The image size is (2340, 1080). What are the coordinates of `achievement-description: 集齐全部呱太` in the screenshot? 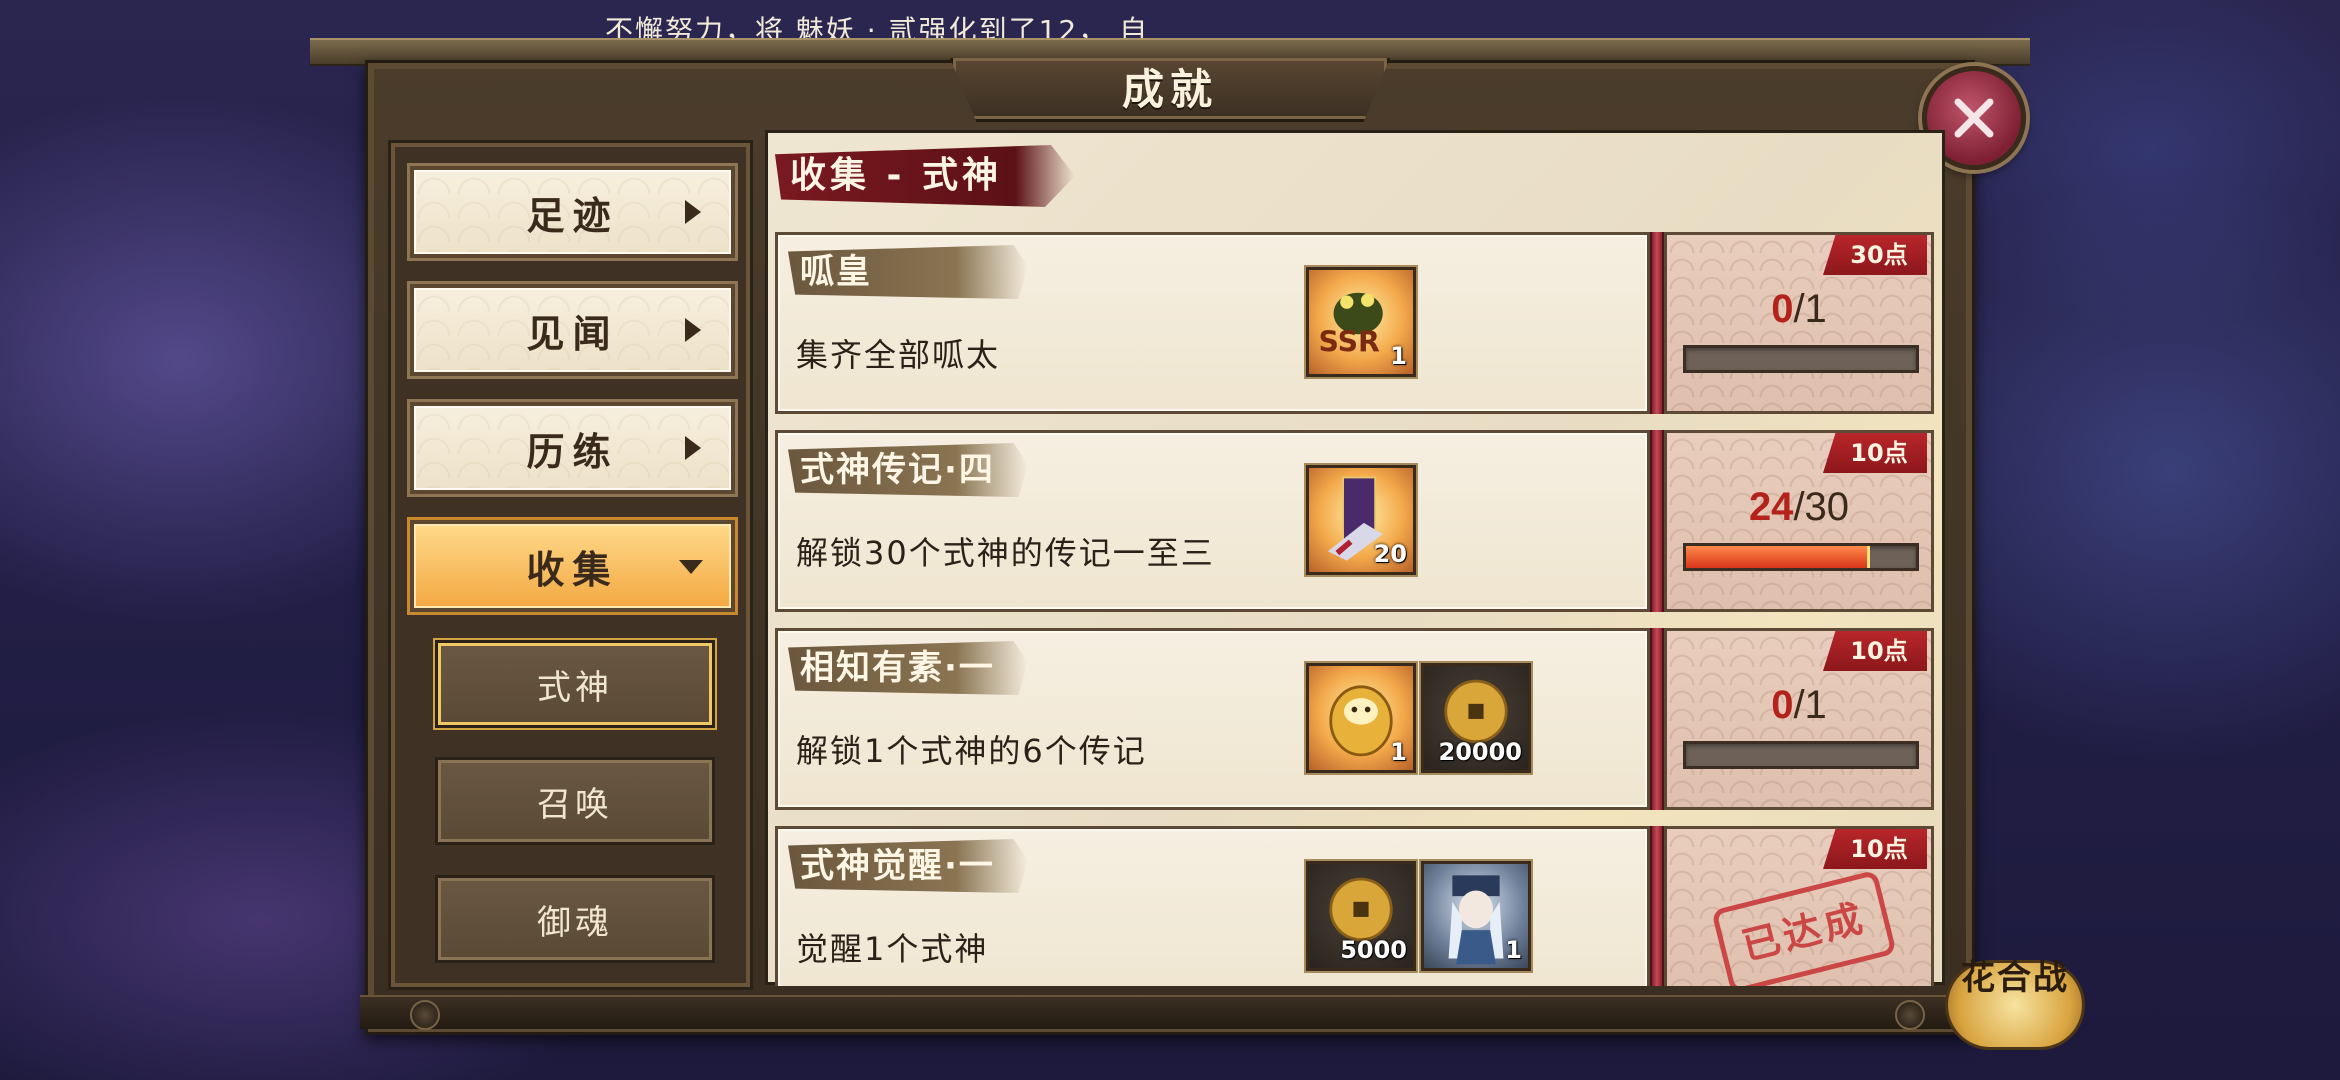 It's located at (898, 355).